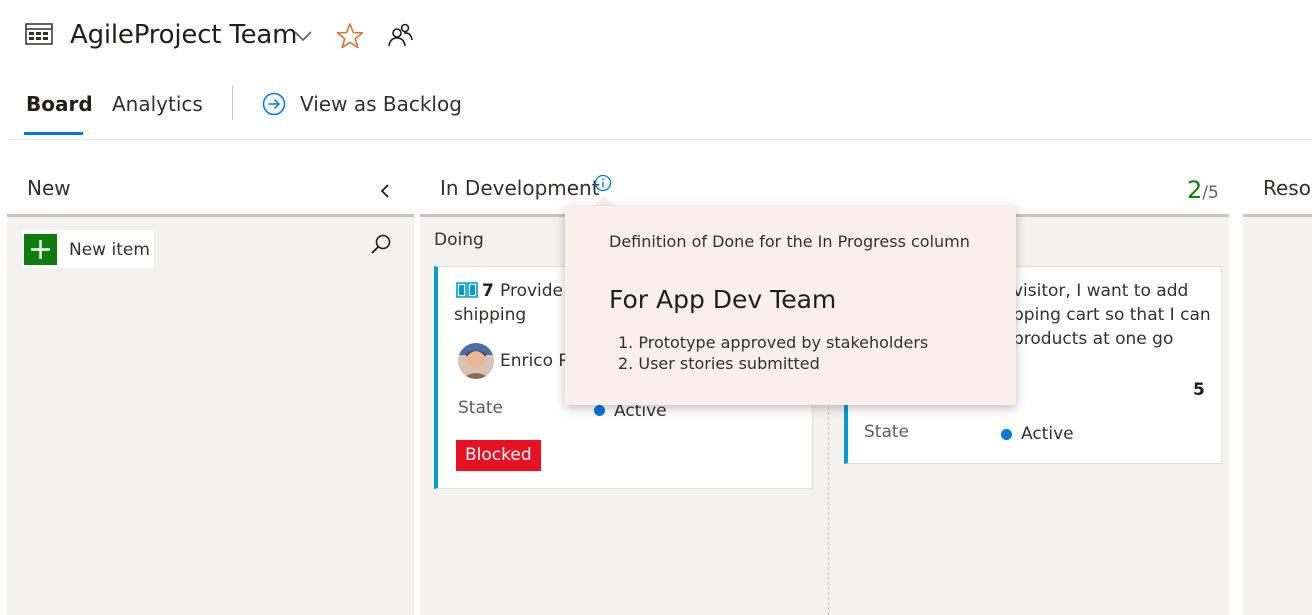 Image resolution: width=1312 pixels, height=615 pixels. What do you see at coordinates (381, 245) in the screenshot?
I see `search-icon` at bounding box center [381, 245].